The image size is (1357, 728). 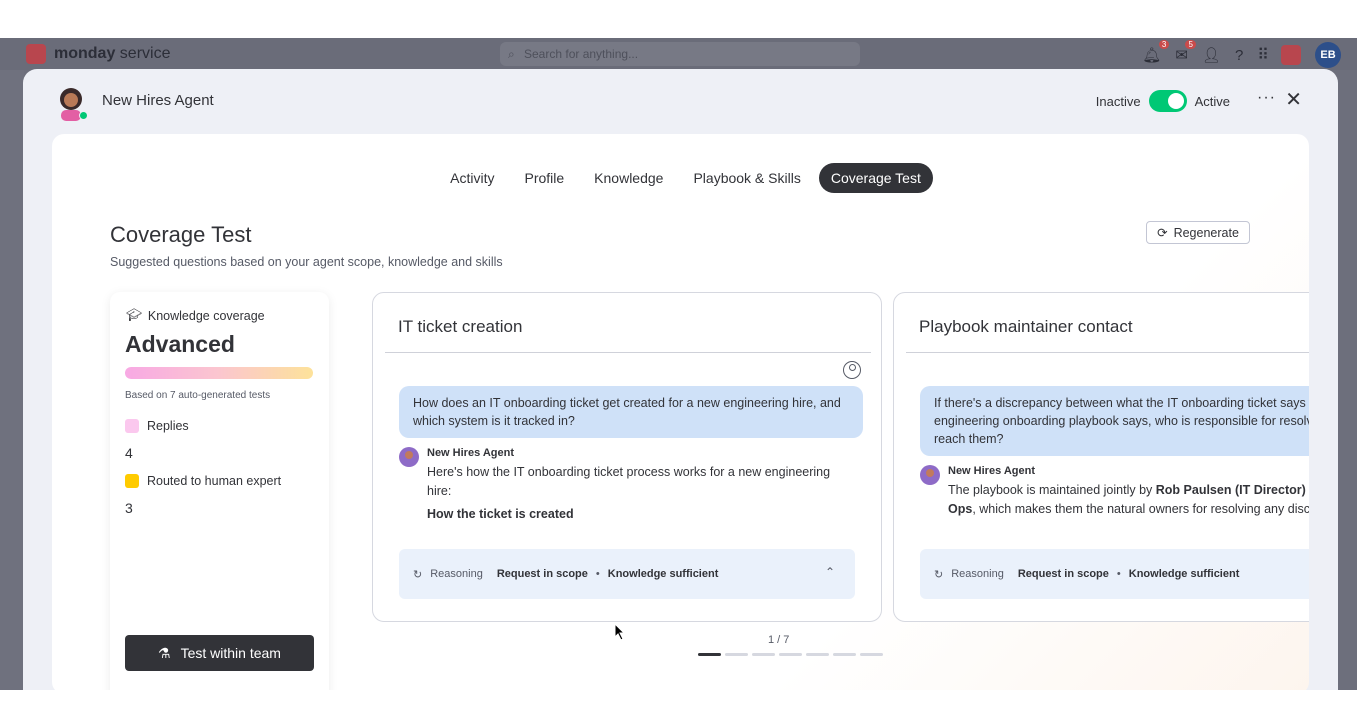 What do you see at coordinates (1212, 101) in the screenshot?
I see `status-active-label: Active` at bounding box center [1212, 101].